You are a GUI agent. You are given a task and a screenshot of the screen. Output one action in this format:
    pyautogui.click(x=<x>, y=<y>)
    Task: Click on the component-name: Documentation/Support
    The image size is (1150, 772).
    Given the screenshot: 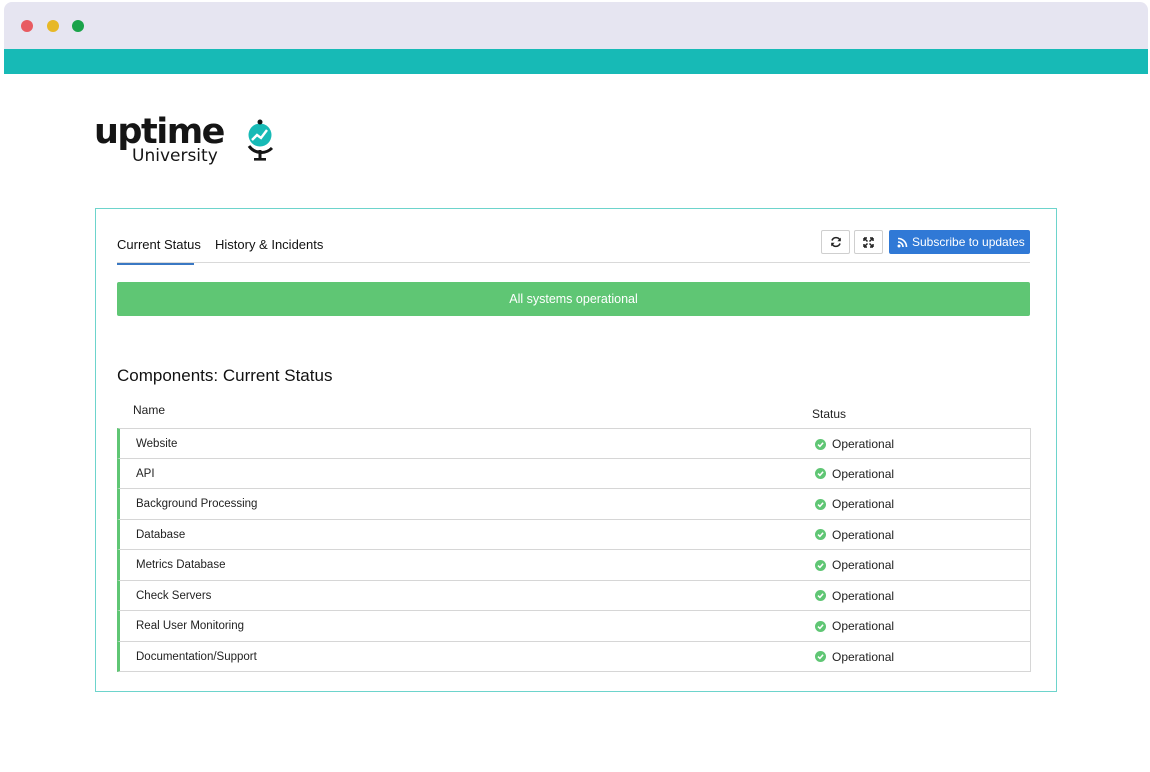 What is the action you would take?
    pyautogui.click(x=196, y=656)
    